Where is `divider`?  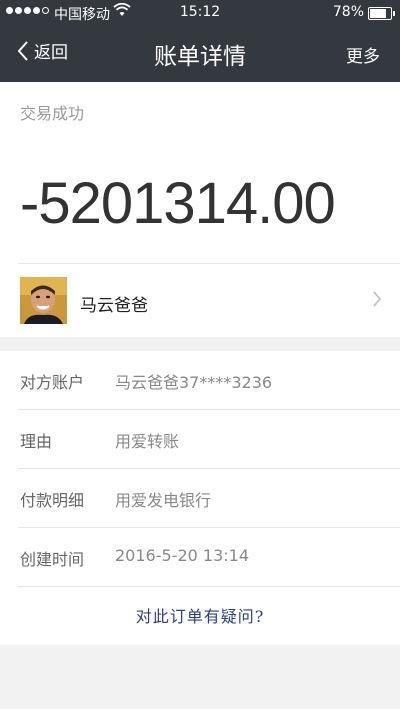 divider is located at coordinates (209, 586).